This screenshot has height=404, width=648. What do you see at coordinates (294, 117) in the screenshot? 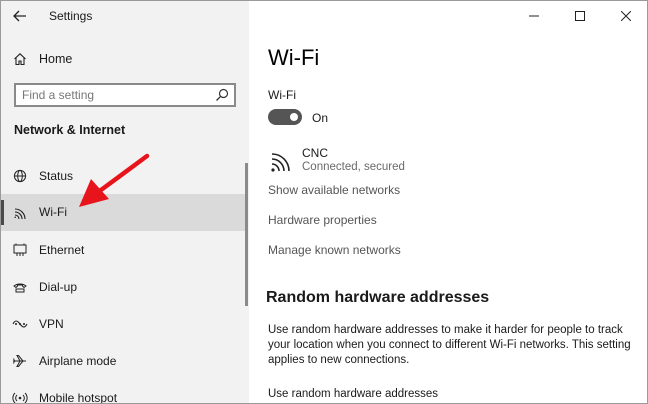
I see `toggle-knob` at bounding box center [294, 117].